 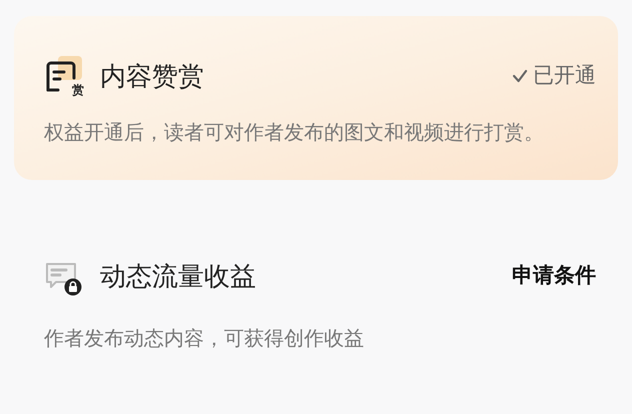 I want to click on icon-character-label: 赏, so click(x=78, y=90).